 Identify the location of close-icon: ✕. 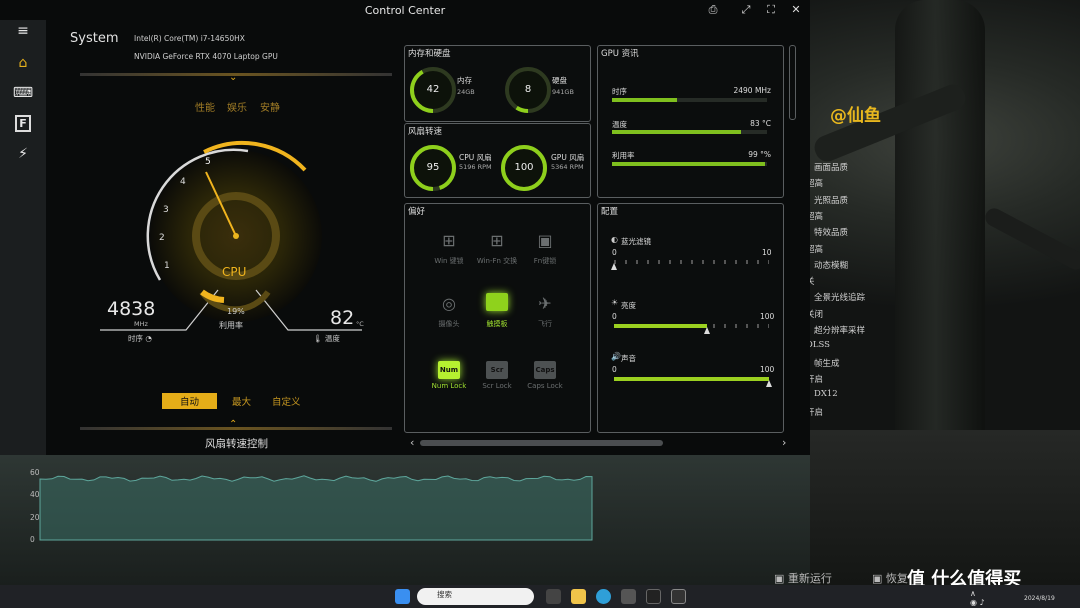
(796, 10).